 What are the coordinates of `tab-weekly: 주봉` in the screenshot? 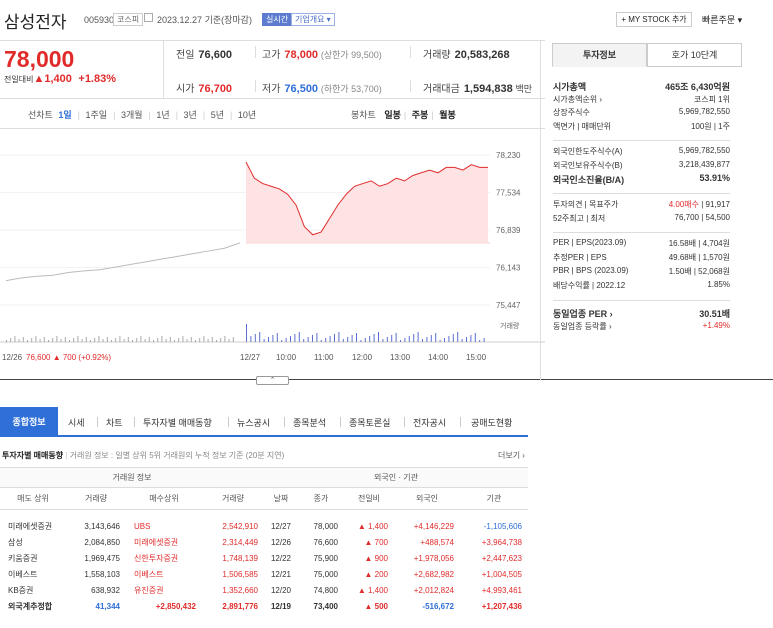 It's located at (420, 115).